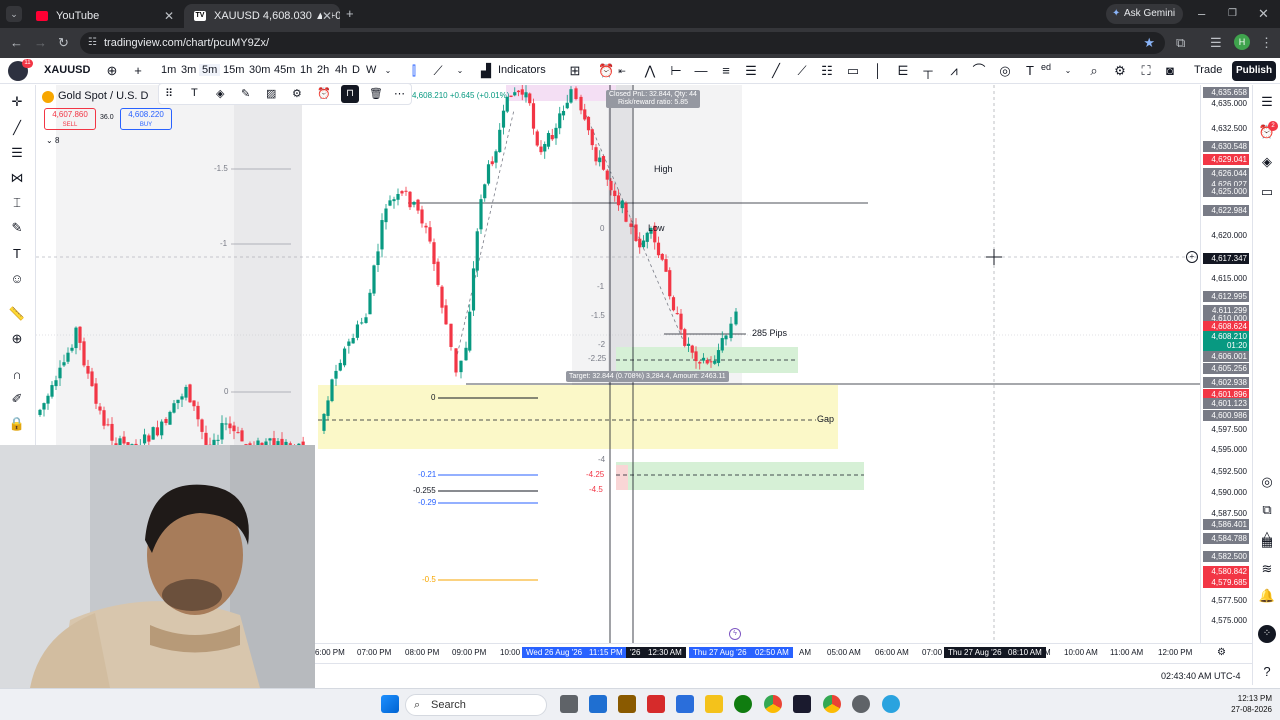 The width and height of the screenshot is (1280, 720). I want to click on replay-icon: ⇤, so click(622, 71).